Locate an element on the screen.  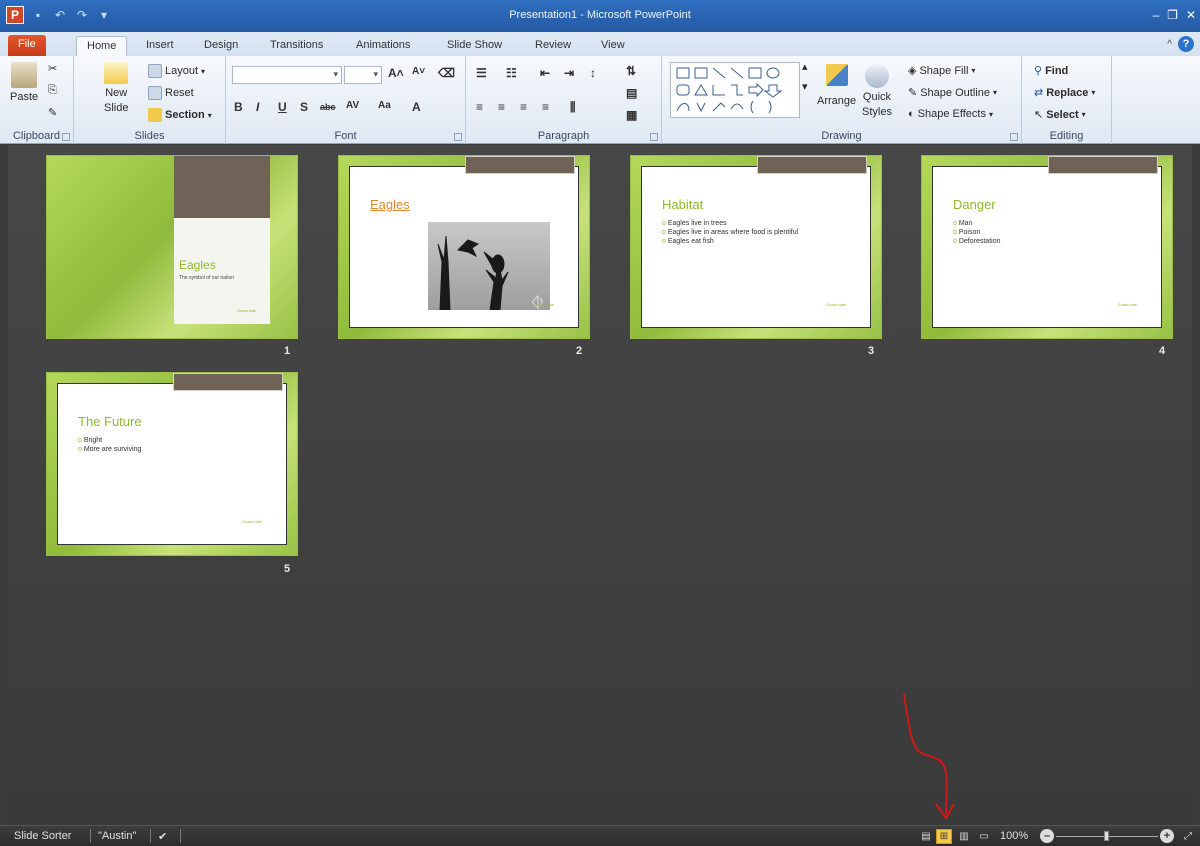
arrange-button: Arrange is located at coordinates (836, 85).